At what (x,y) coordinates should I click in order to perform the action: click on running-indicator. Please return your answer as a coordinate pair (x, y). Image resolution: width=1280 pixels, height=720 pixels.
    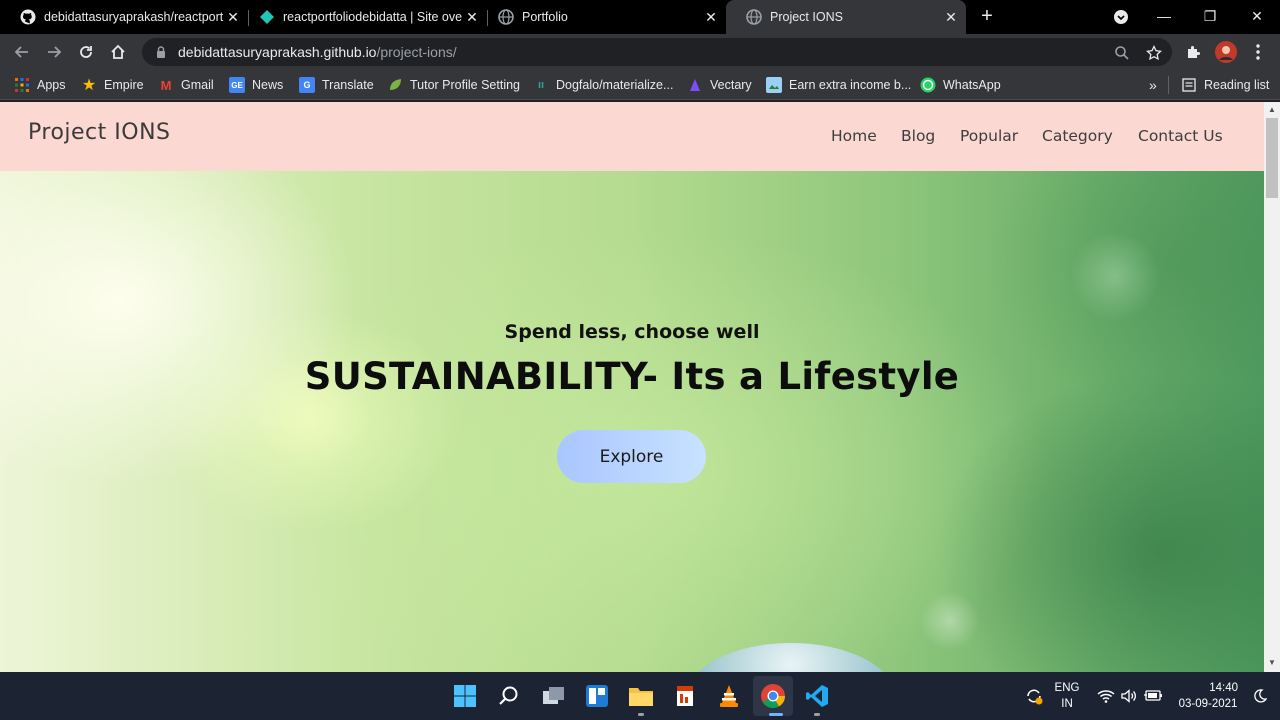
    Looking at the image, I should click on (817, 714).